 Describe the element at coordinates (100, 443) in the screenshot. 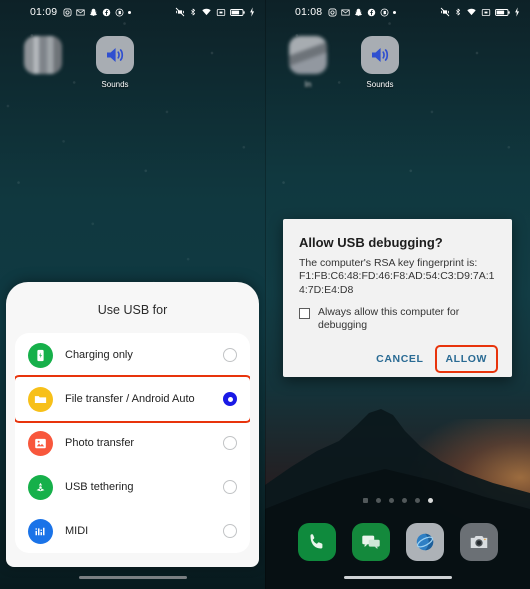

I see `usb-option-label: Photo transfer` at that location.